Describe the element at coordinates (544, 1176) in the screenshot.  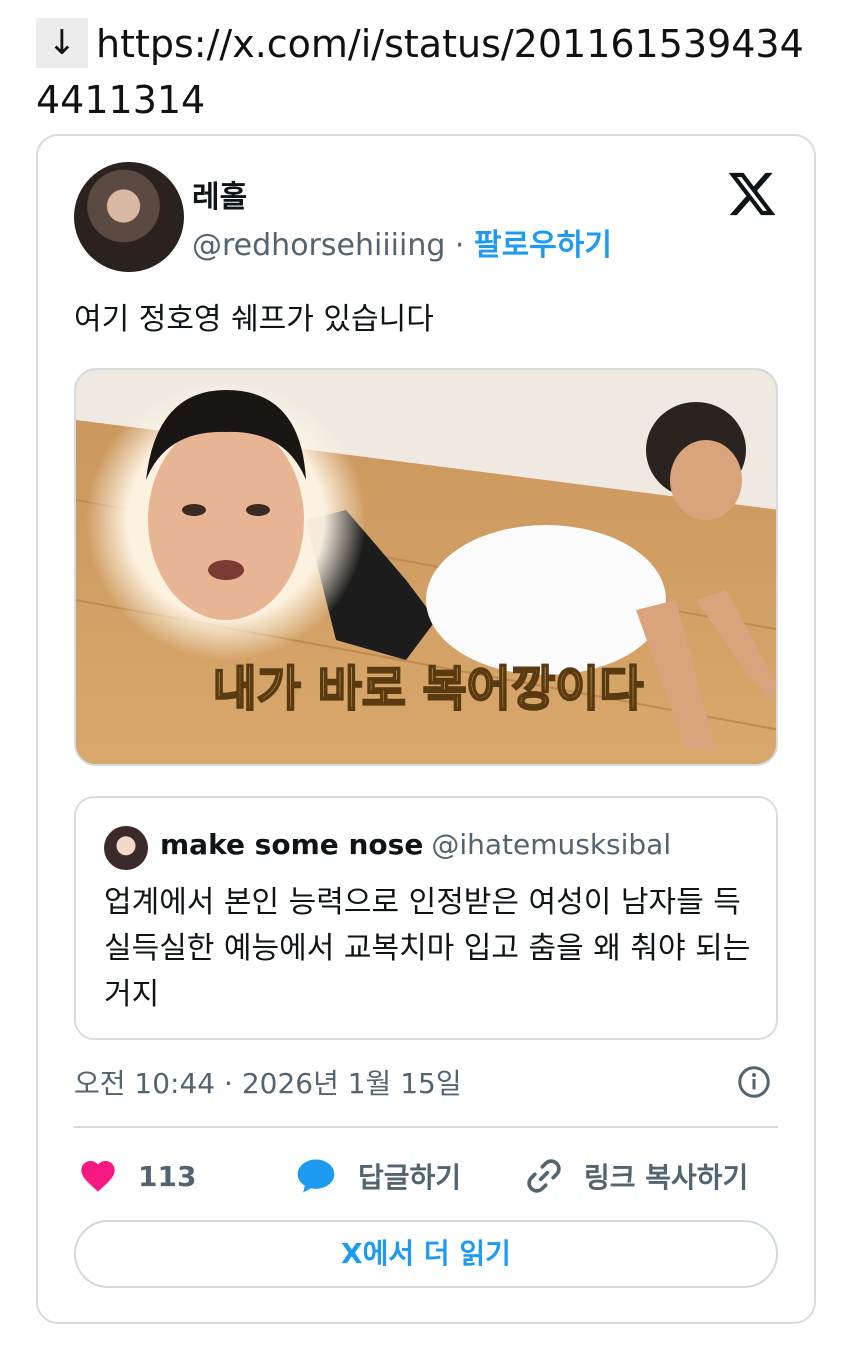
I see `link-icon` at that location.